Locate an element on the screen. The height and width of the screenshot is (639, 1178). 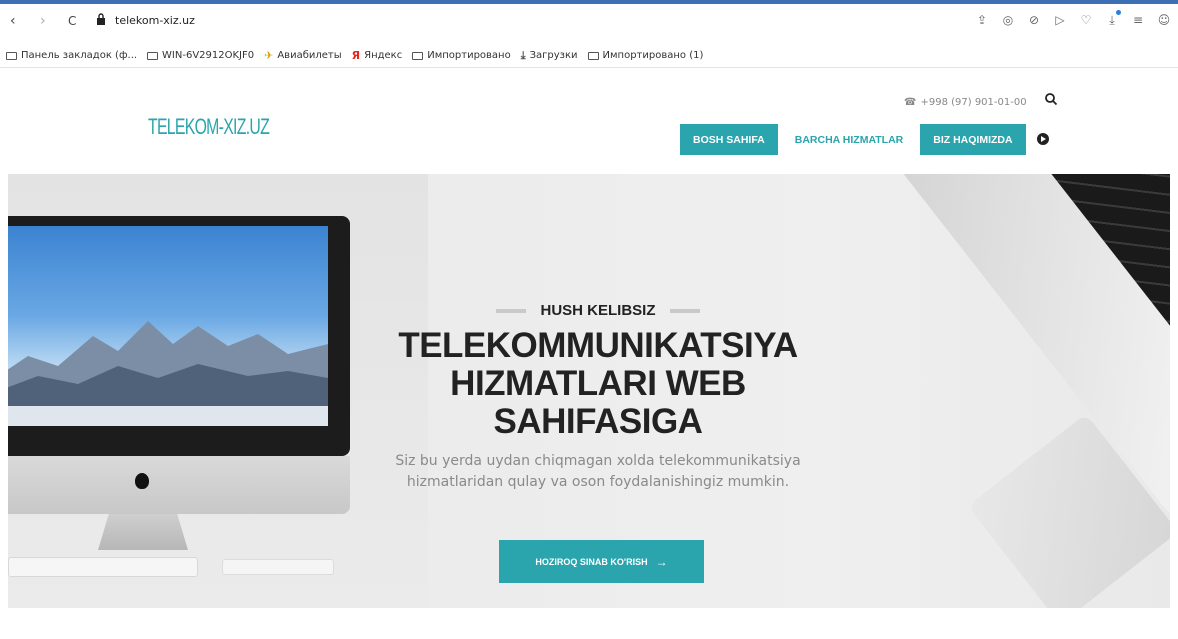
eyebrow-text: HUSH KELIBSIZ is located at coordinates (598, 310).